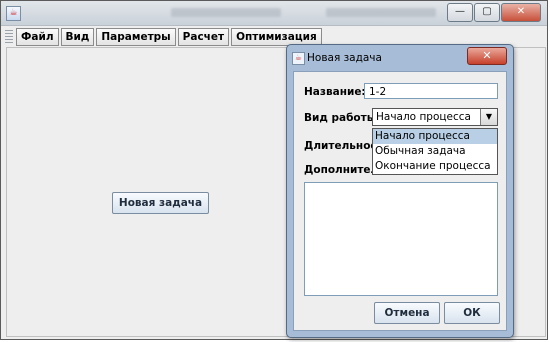 The image size is (550, 342). What do you see at coordinates (435, 136) in the screenshot?
I see `dropdown-option: Начало процесса` at bounding box center [435, 136].